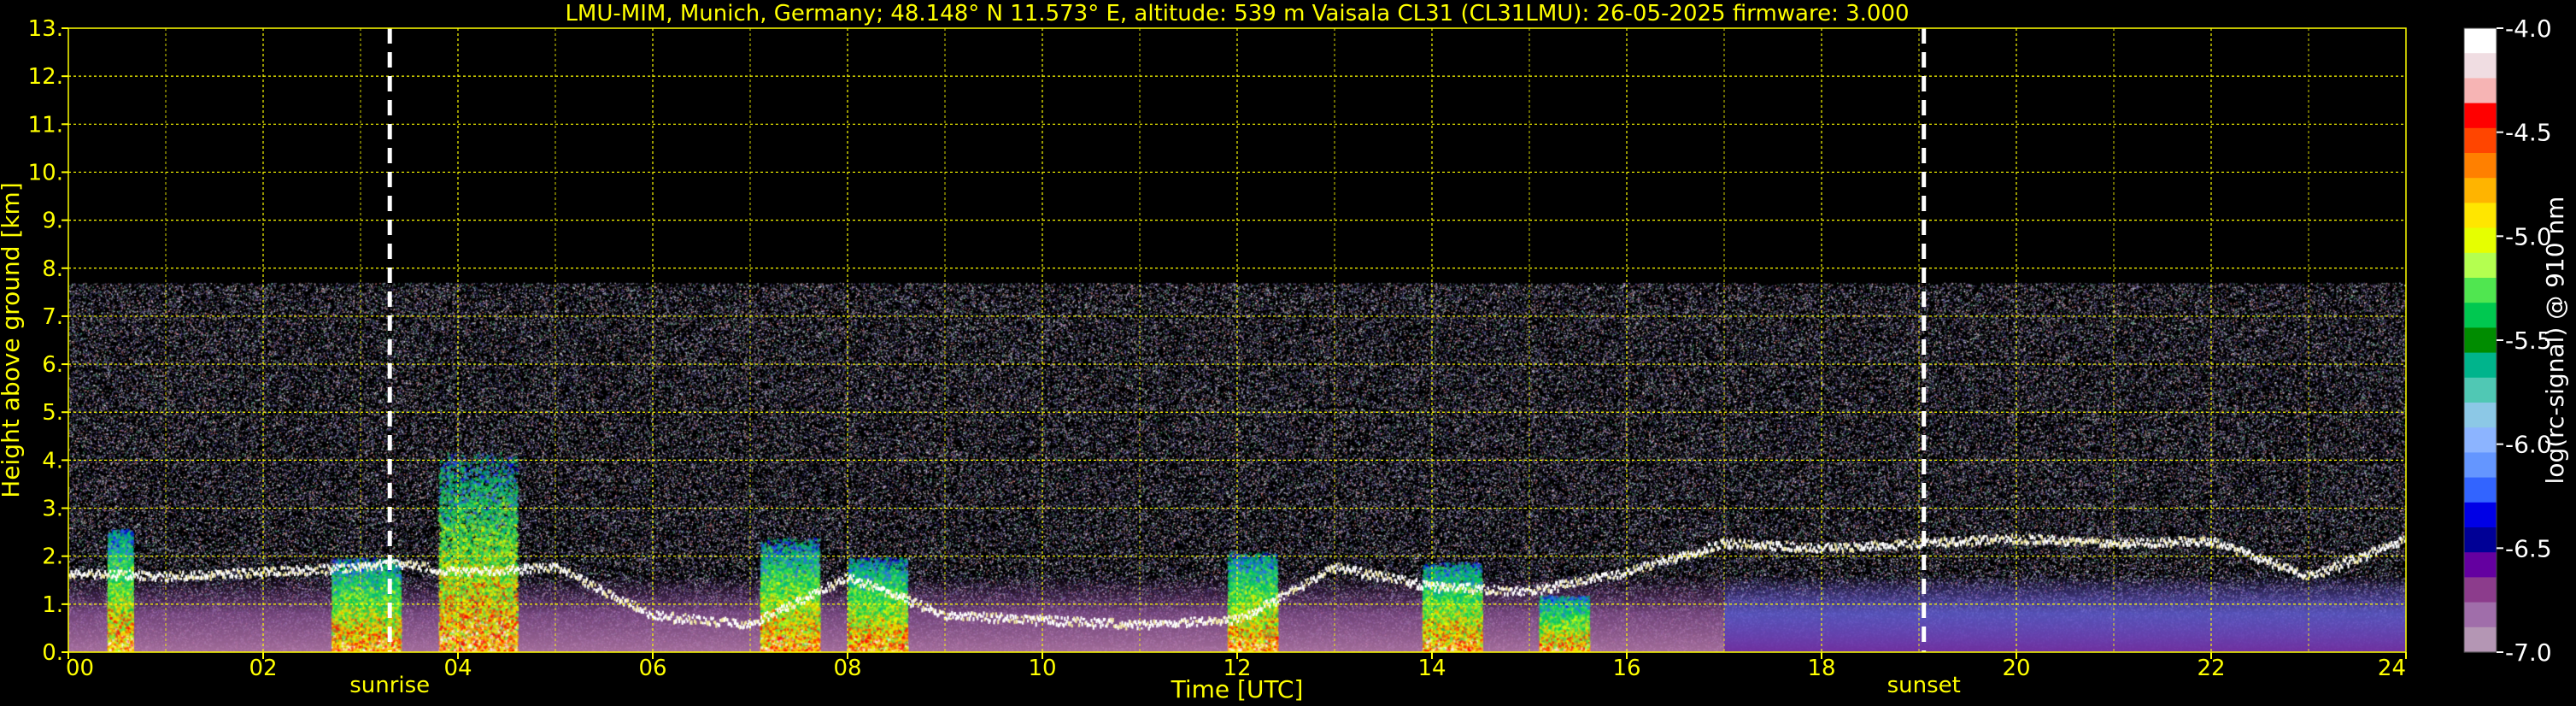 This screenshot has height=706, width=2576. I want to click on y-tick-label: 10., so click(45, 172).